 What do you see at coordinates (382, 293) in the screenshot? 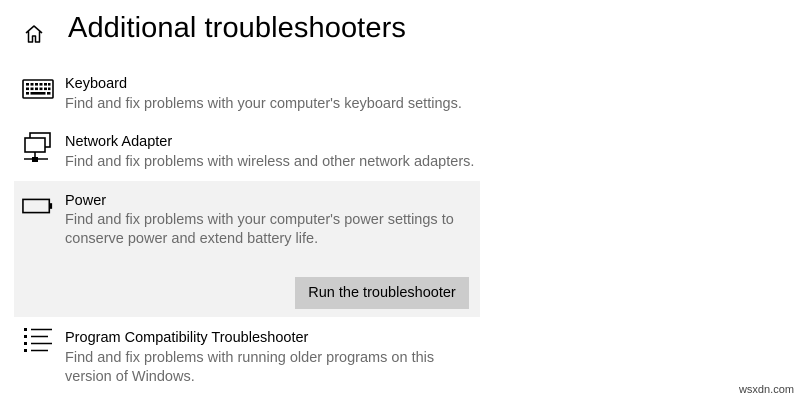
I see `run-troubleshooter-button: Run the troubleshooter` at bounding box center [382, 293].